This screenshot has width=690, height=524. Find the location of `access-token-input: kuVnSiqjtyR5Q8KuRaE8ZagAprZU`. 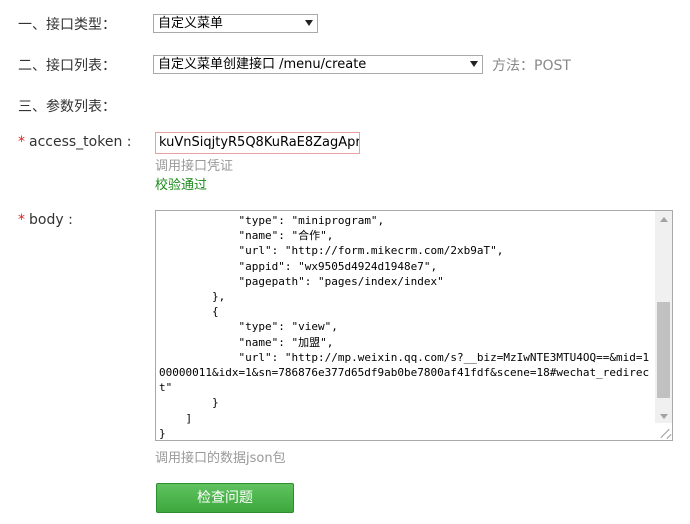

access-token-input: kuVnSiqjtyR5Q8KuRaE8ZagAprZU is located at coordinates (257, 143).